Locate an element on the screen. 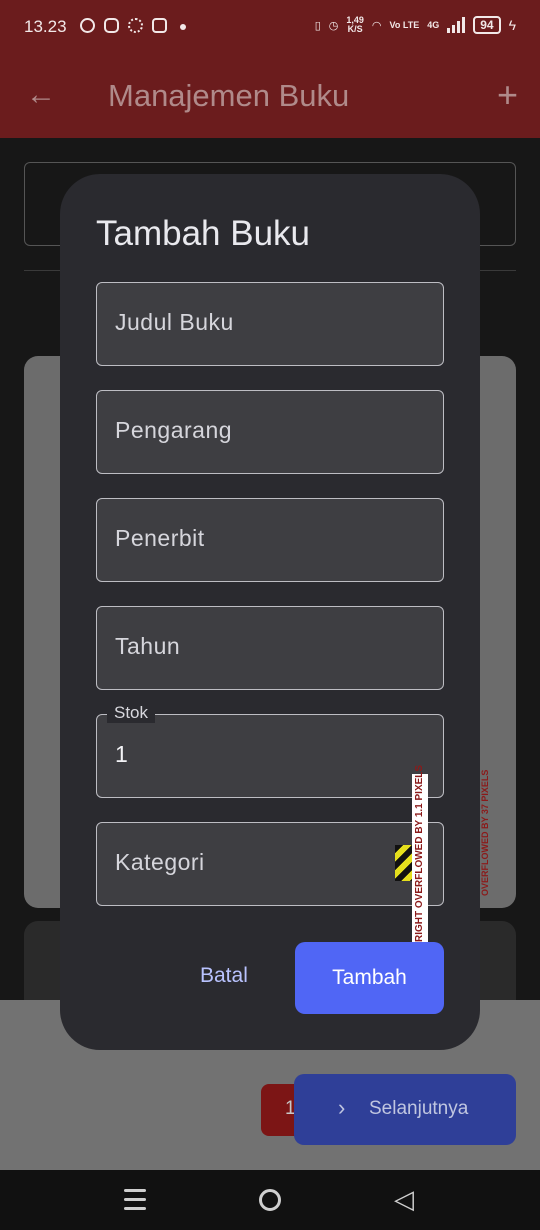  status-right: ▯ ◷ 1,49 K/S ◠ Vo LTE 4G 94 ϟ is located at coordinates (415, 25).